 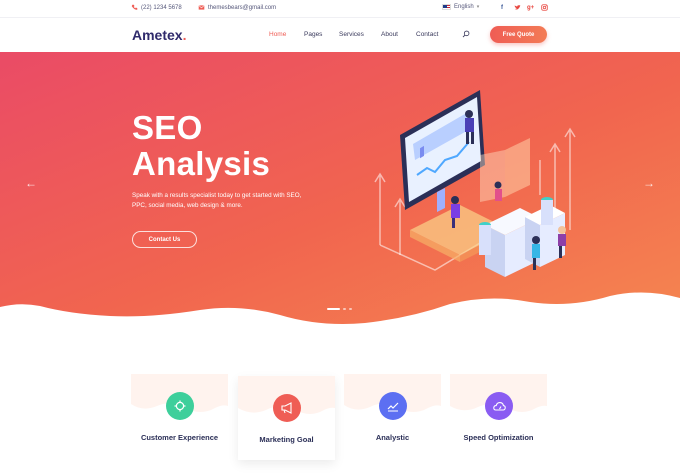 What do you see at coordinates (518, 34) in the screenshot?
I see `free-quote-button: Free Quote` at bounding box center [518, 34].